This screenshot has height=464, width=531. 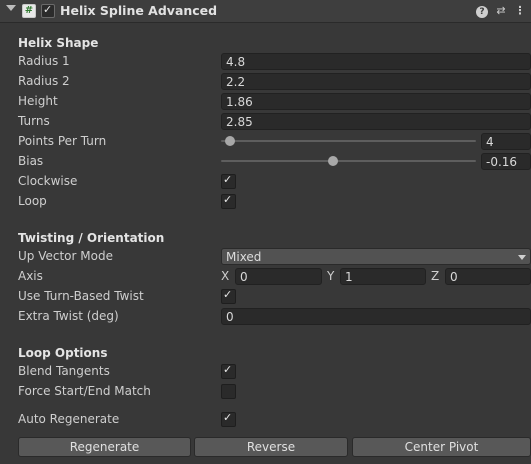 What do you see at coordinates (84, 391) in the screenshot?
I see `force-start-end-label: Force Start/End Match` at bounding box center [84, 391].